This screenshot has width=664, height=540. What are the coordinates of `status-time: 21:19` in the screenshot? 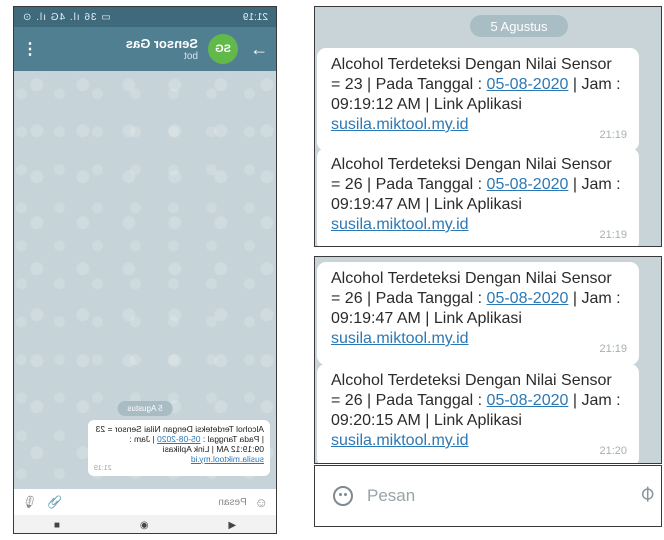 It's located at (255, 17).